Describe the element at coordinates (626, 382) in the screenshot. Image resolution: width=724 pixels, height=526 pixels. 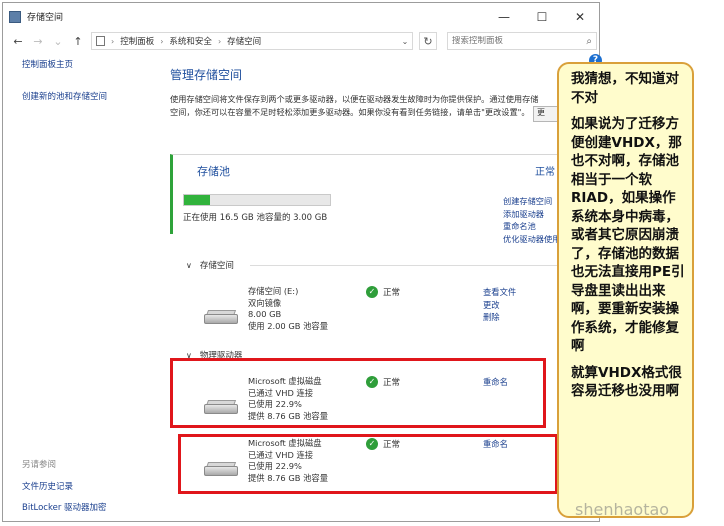
I see `callout-paragraph: 就算VHDX格式很容易迁移也没用啊` at that location.